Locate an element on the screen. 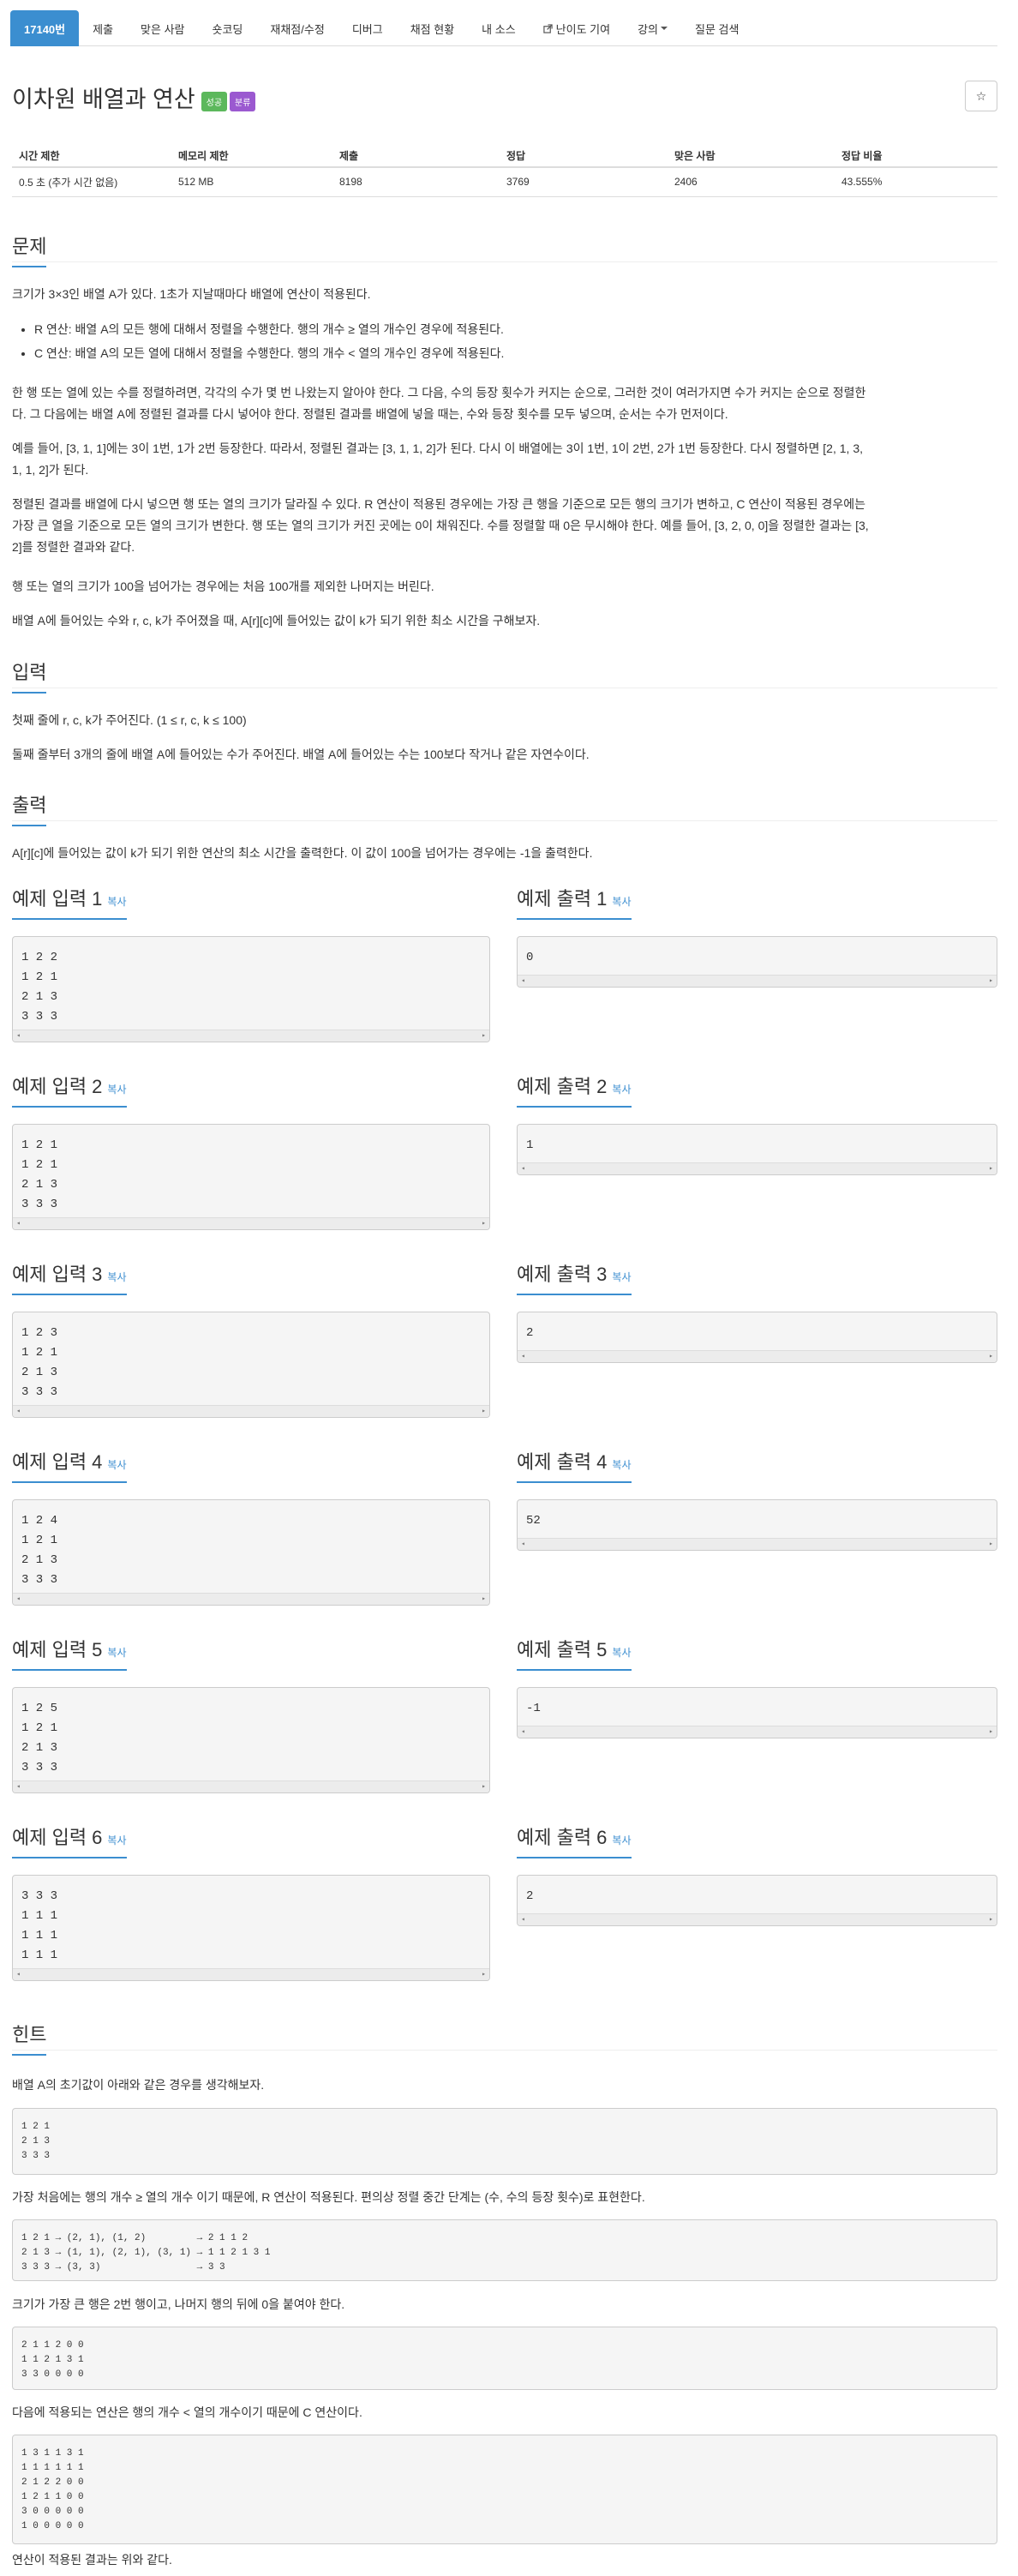 Image resolution: width=1018 pixels, height=2576 pixels. caret-down-icon is located at coordinates (664, 28).